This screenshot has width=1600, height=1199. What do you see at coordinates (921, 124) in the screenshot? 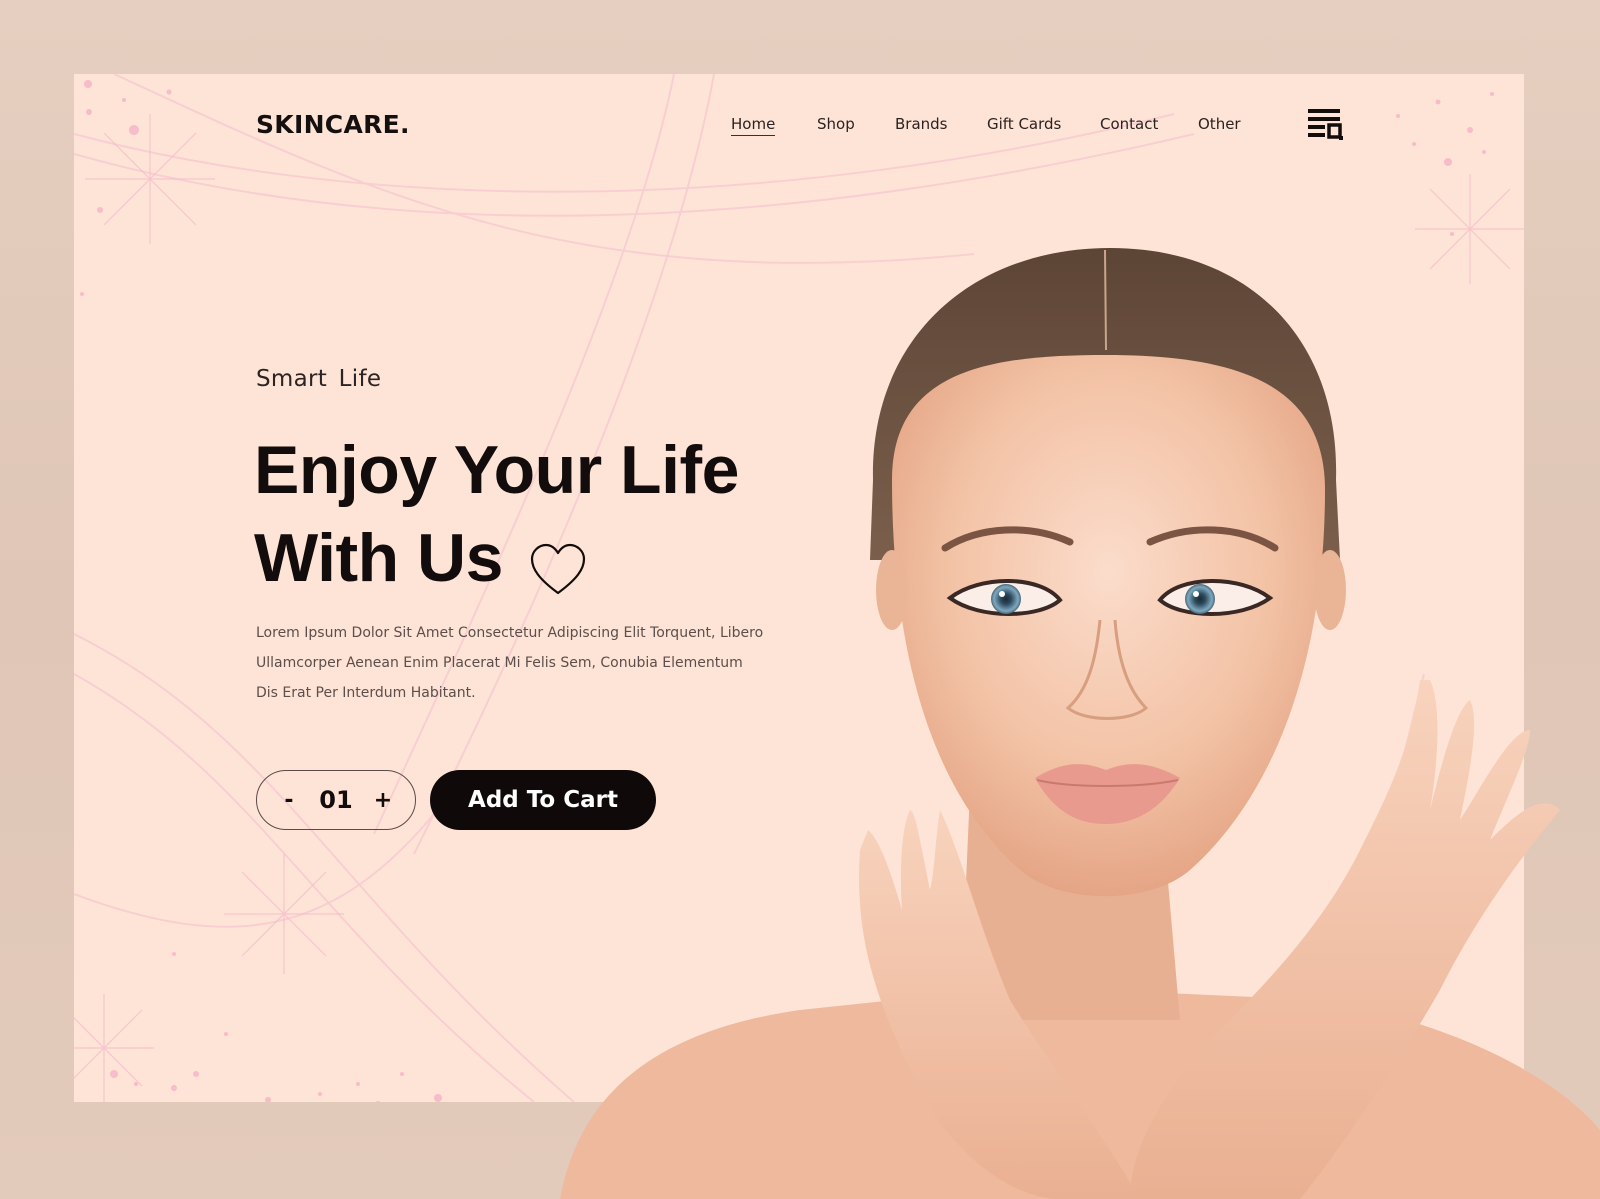
I see `nav-item-brands: Brands` at bounding box center [921, 124].